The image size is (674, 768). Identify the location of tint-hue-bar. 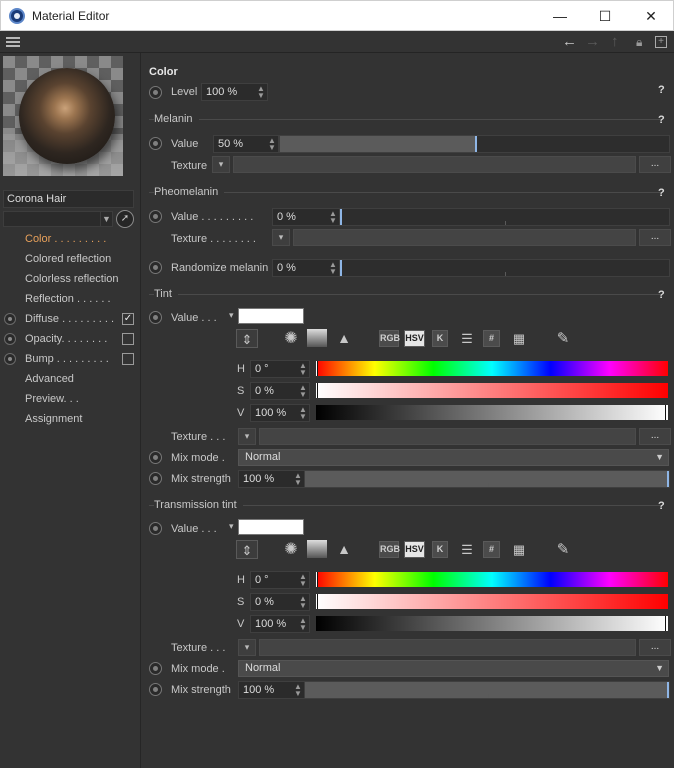
(492, 368).